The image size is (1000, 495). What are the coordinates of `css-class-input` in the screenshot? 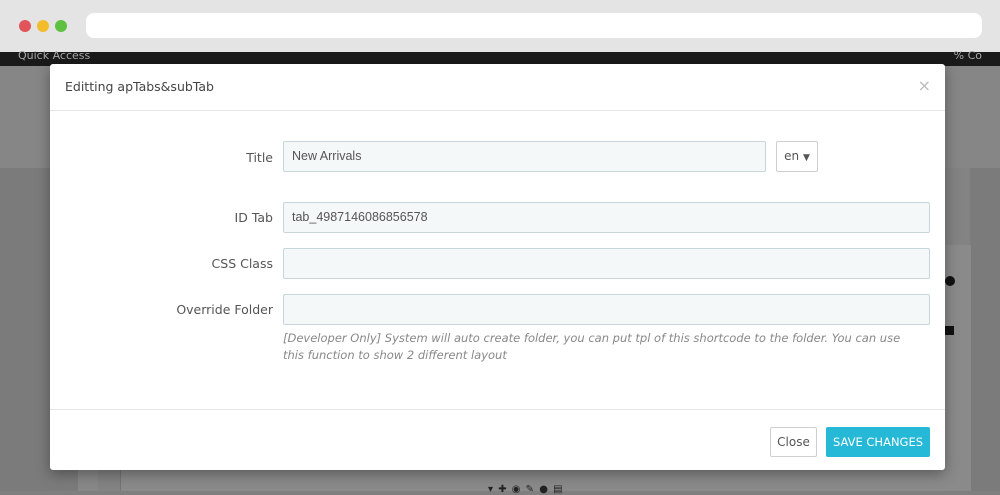 It's located at (606, 263).